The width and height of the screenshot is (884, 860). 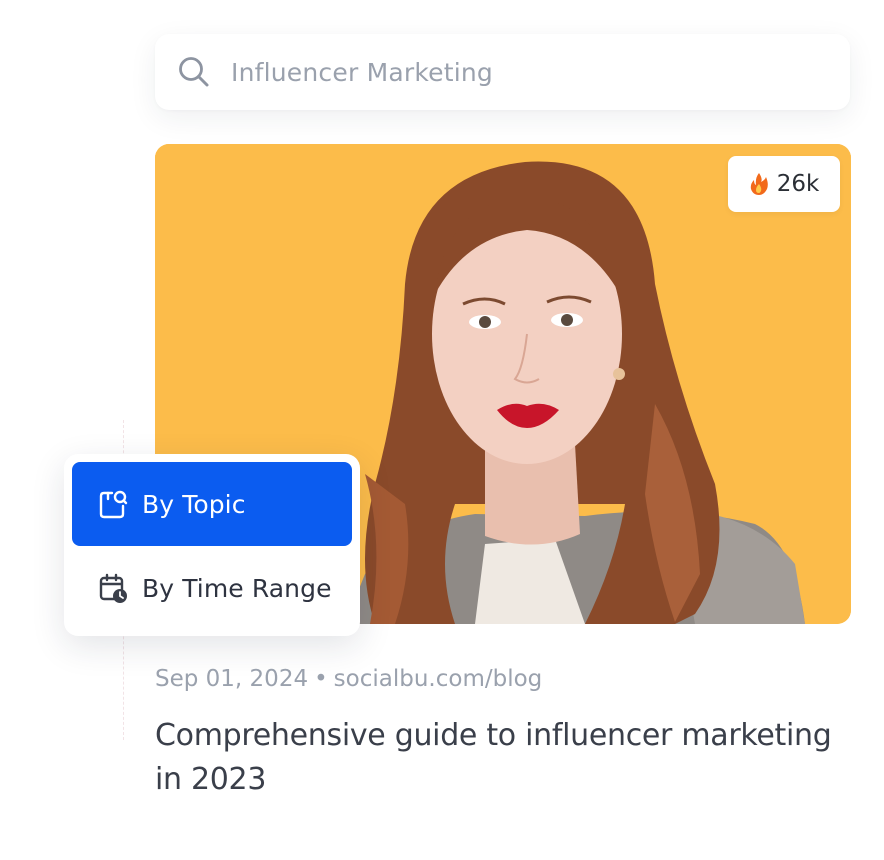 I want to click on filter-menu: By Topic By Time Range, so click(x=212, y=545).